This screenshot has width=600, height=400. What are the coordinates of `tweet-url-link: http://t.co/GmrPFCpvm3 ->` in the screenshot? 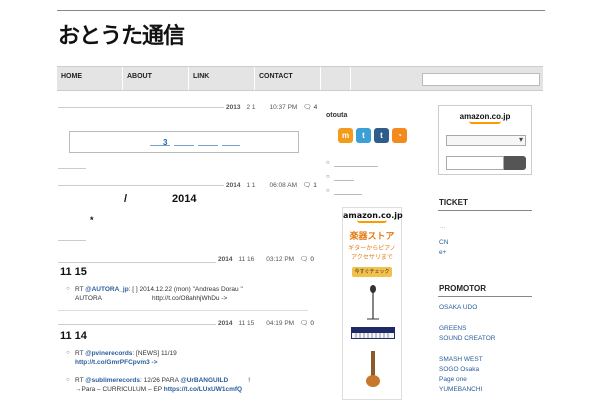 It's located at (116, 362).